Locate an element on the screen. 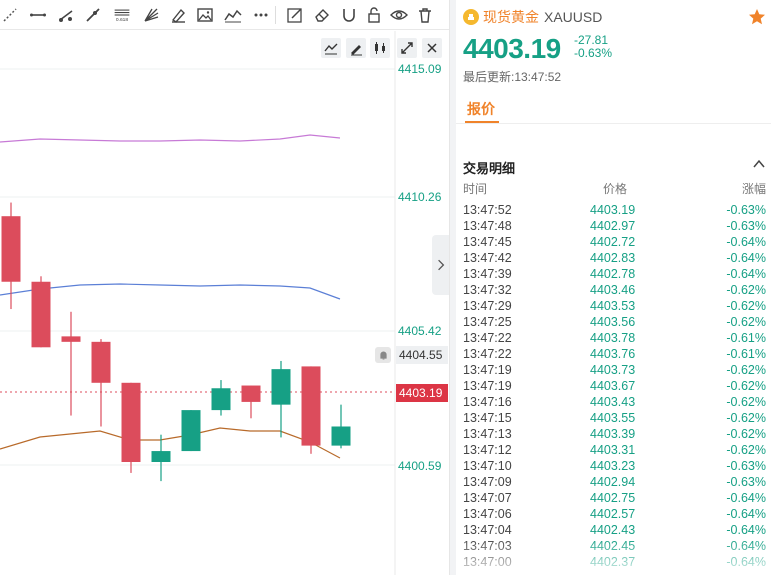  column-price: 价格 is located at coordinates (615, 189).